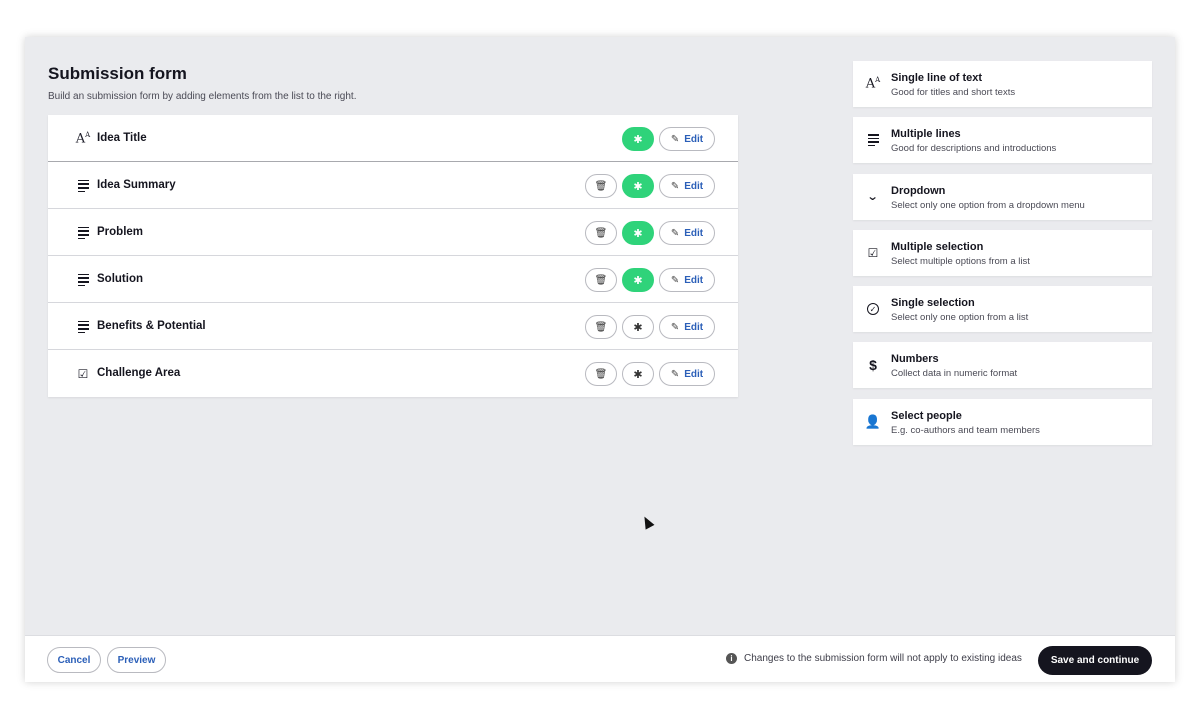 The image size is (1200, 720). What do you see at coordinates (873, 421) in the screenshot?
I see `person-icon: 👤` at bounding box center [873, 421].